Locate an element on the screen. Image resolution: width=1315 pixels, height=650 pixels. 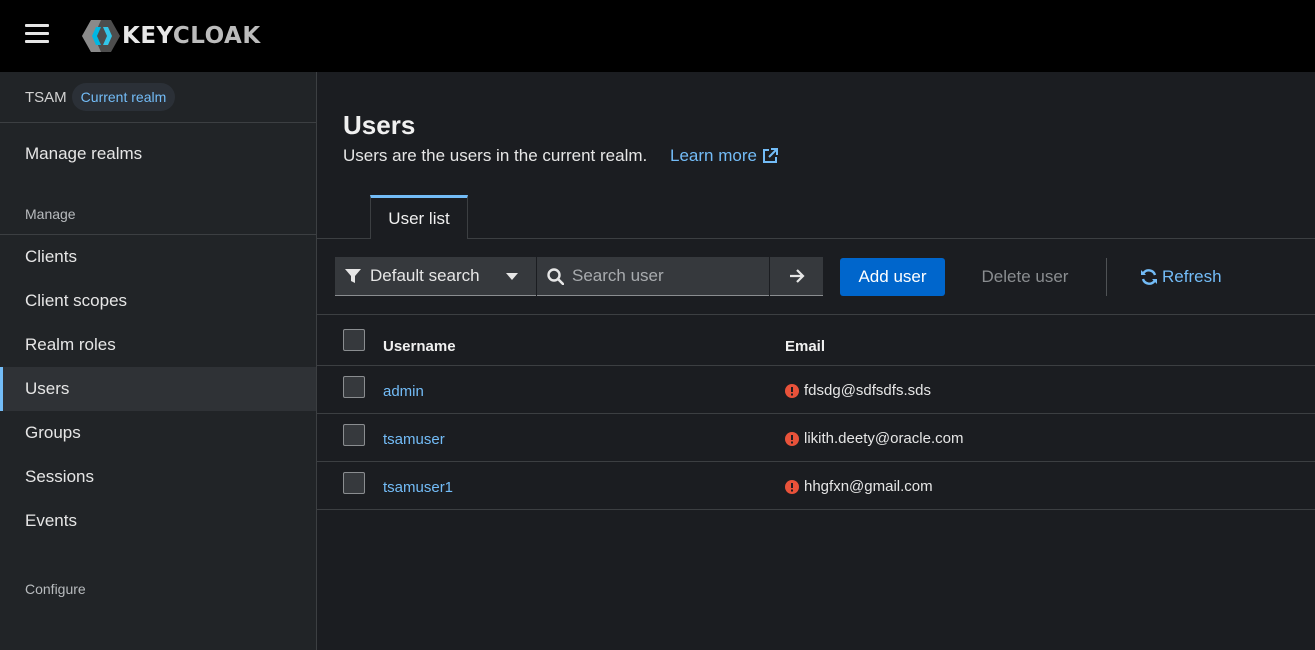
arrow-right-icon is located at coordinates (797, 276).